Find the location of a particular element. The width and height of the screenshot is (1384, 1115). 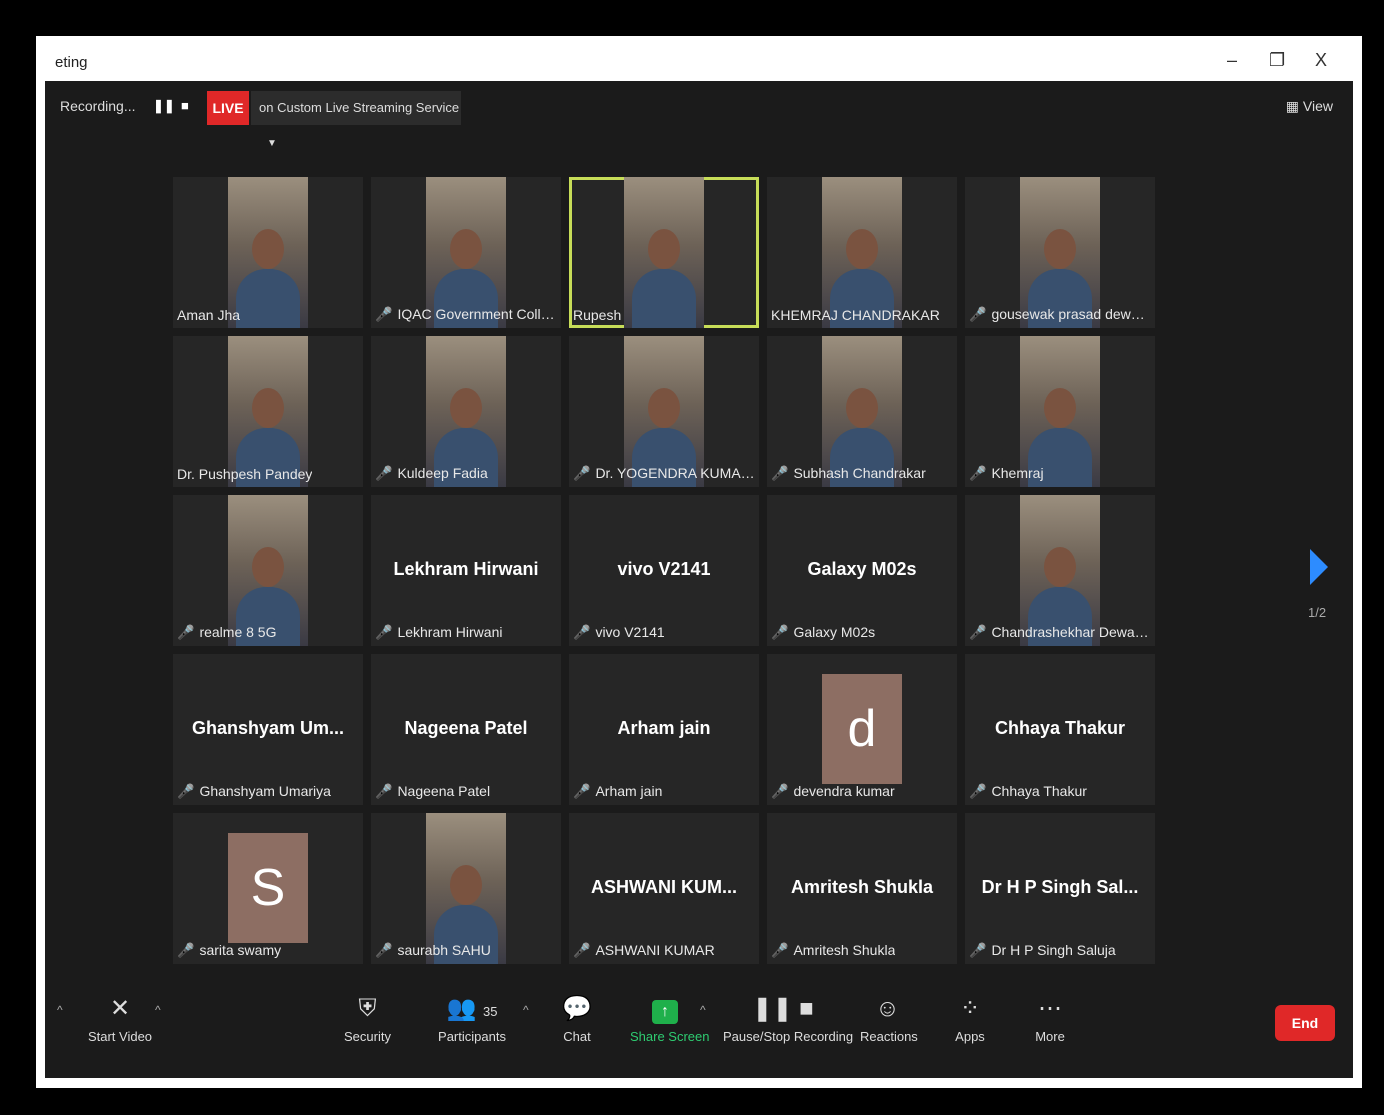

chat-bubble-icon: 💬 is located at coordinates (577, 1008).